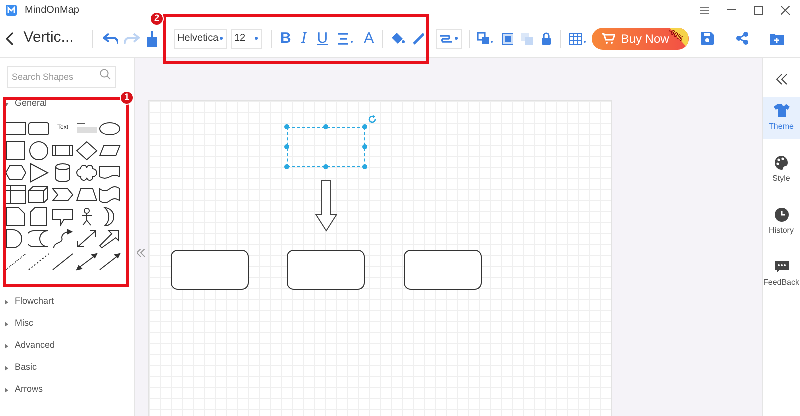 The width and height of the screenshot is (800, 416). Describe the element at coordinates (52, 11) in the screenshot. I see `app-title: MindOnMap` at that location.